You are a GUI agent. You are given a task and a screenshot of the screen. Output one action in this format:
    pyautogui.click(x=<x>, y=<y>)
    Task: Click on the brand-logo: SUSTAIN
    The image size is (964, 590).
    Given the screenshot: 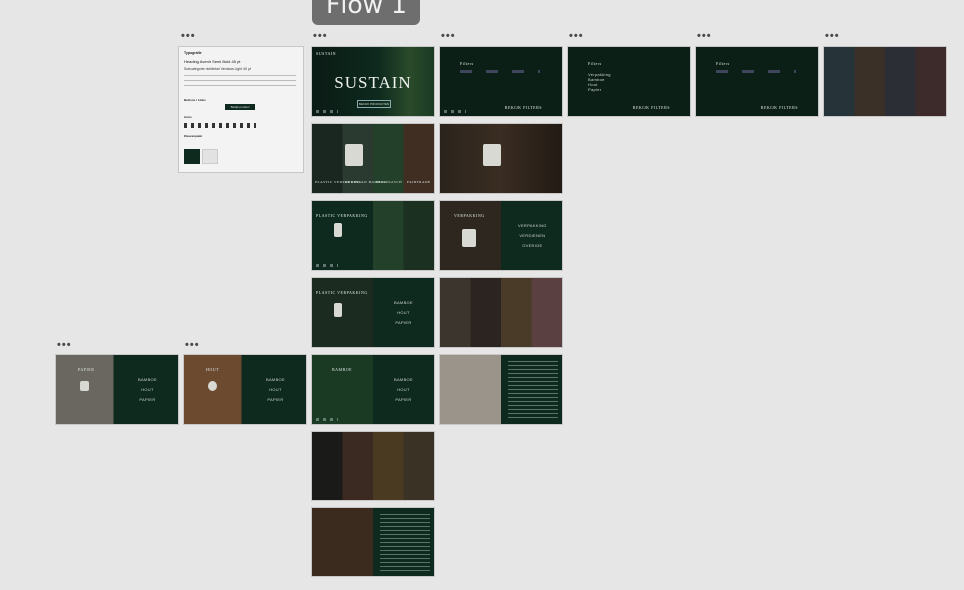 What is the action you would take?
    pyautogui.click(x=326, y=53)
    